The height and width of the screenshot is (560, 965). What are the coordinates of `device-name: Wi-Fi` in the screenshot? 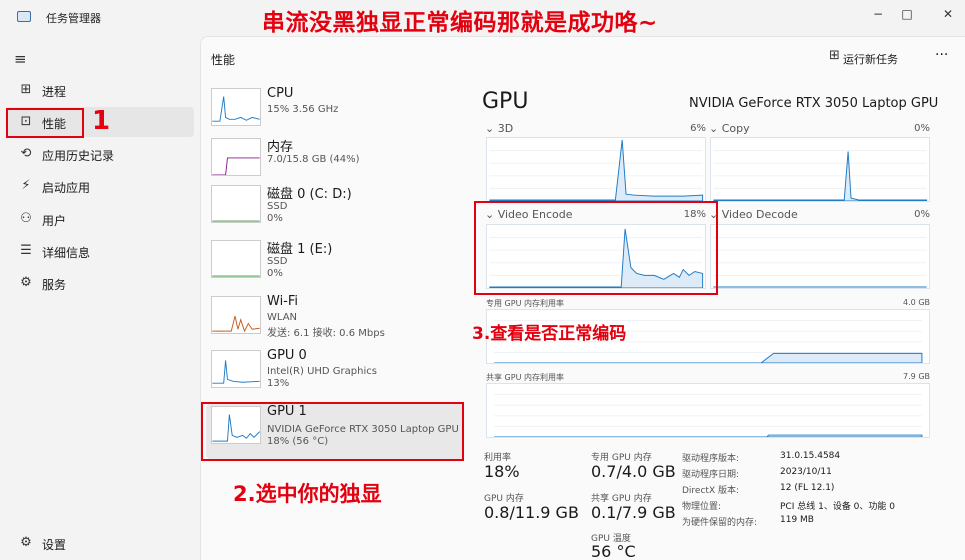 It's located at (283, 301).